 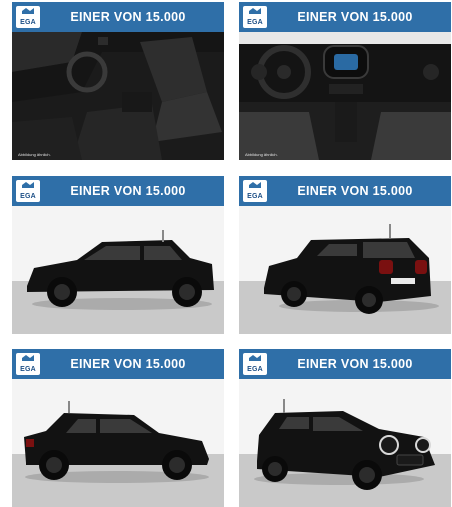 I want to click on gallery-thumbnail-4: EGA EINER VON 15.000, so click(x=345, y=255).